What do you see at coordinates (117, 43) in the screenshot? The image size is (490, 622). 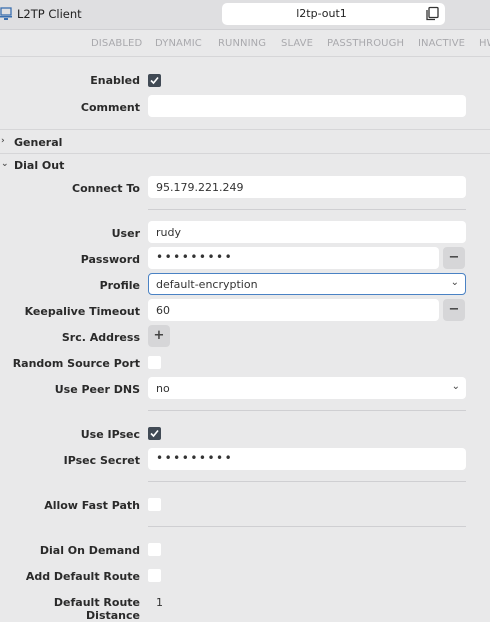 I see `flag-disabled: DISABLED` at bounding box center [117, 43].